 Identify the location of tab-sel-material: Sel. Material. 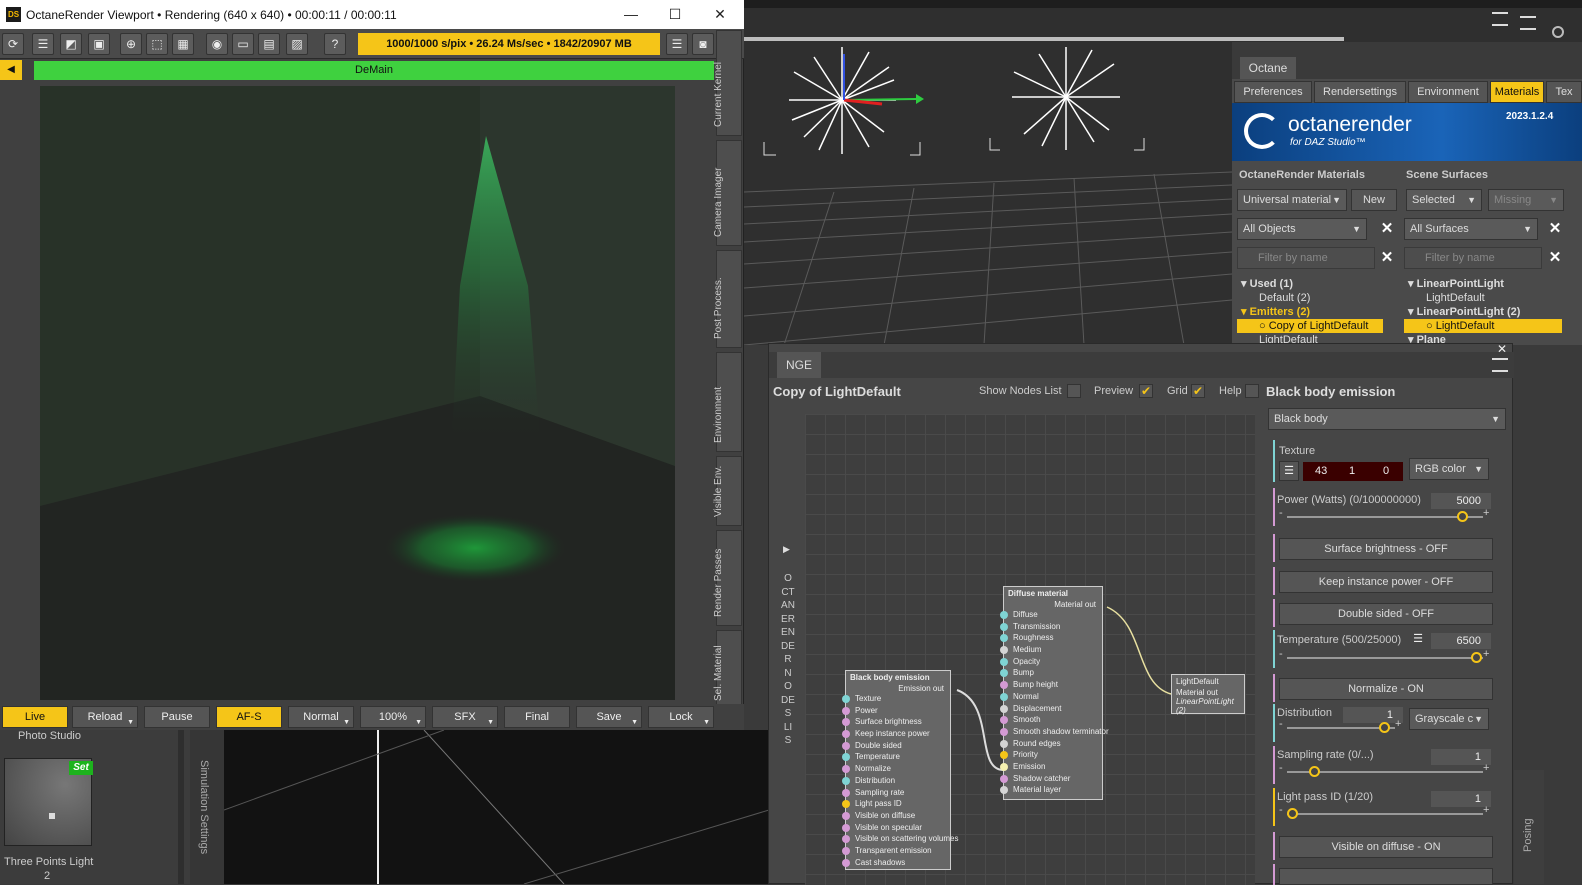
(727, 670).